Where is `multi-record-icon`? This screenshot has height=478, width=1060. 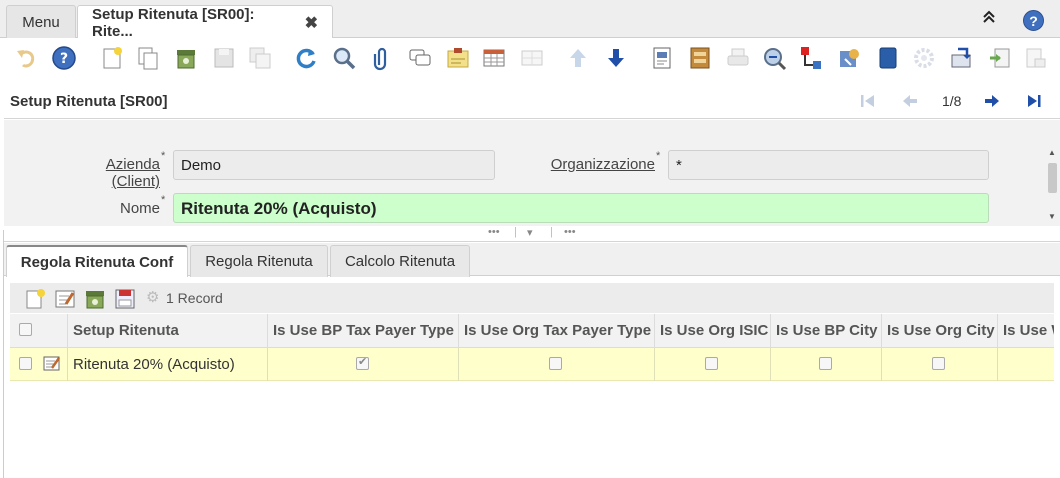 multi-record-icon is located at coordinates (532, 58).